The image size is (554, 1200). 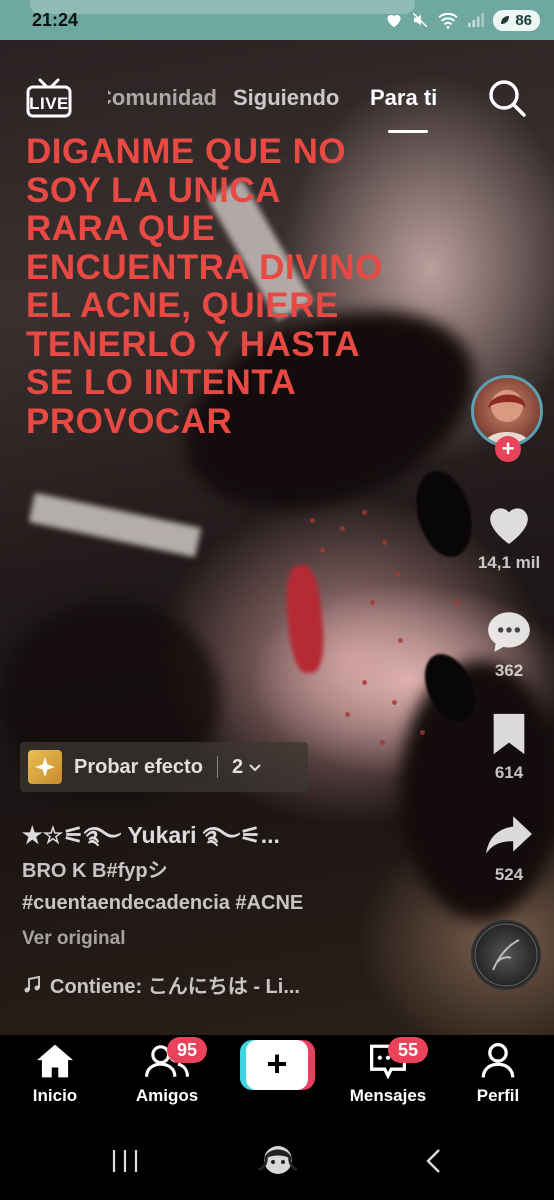 I want to click on live-button: LIVE, so click(x=49, y=98).